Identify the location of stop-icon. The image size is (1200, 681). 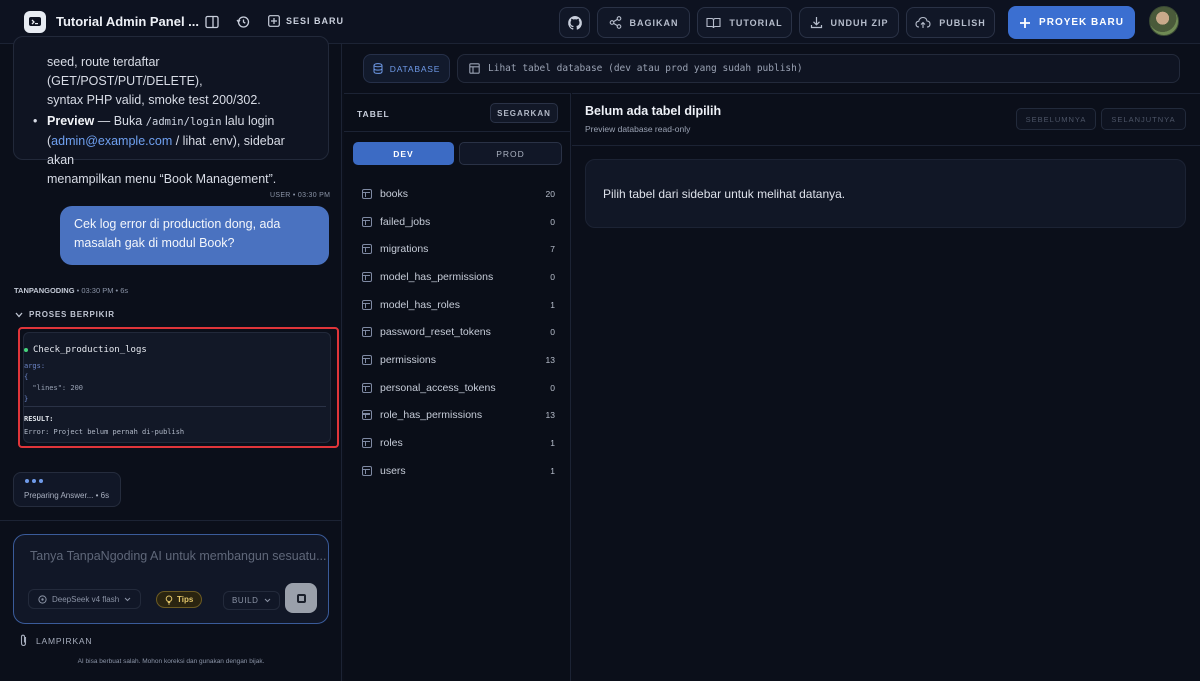
(301, 598).